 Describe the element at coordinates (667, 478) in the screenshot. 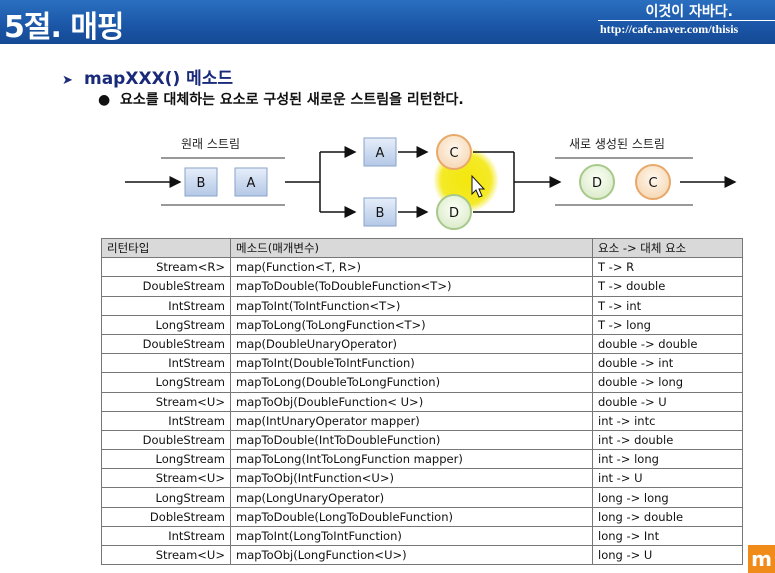

I see `mapping-cell: int -> U` at that location.